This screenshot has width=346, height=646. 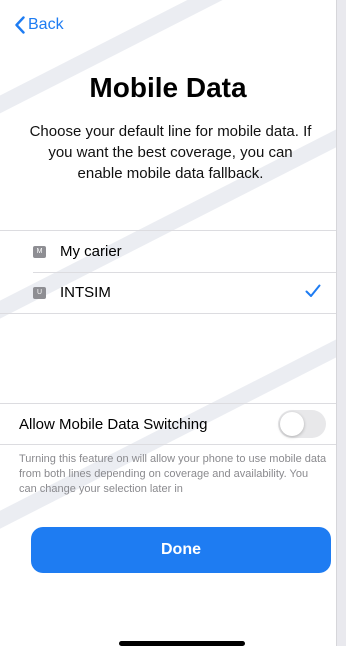 I want to click on window-edge, so click(x=341, y=323).